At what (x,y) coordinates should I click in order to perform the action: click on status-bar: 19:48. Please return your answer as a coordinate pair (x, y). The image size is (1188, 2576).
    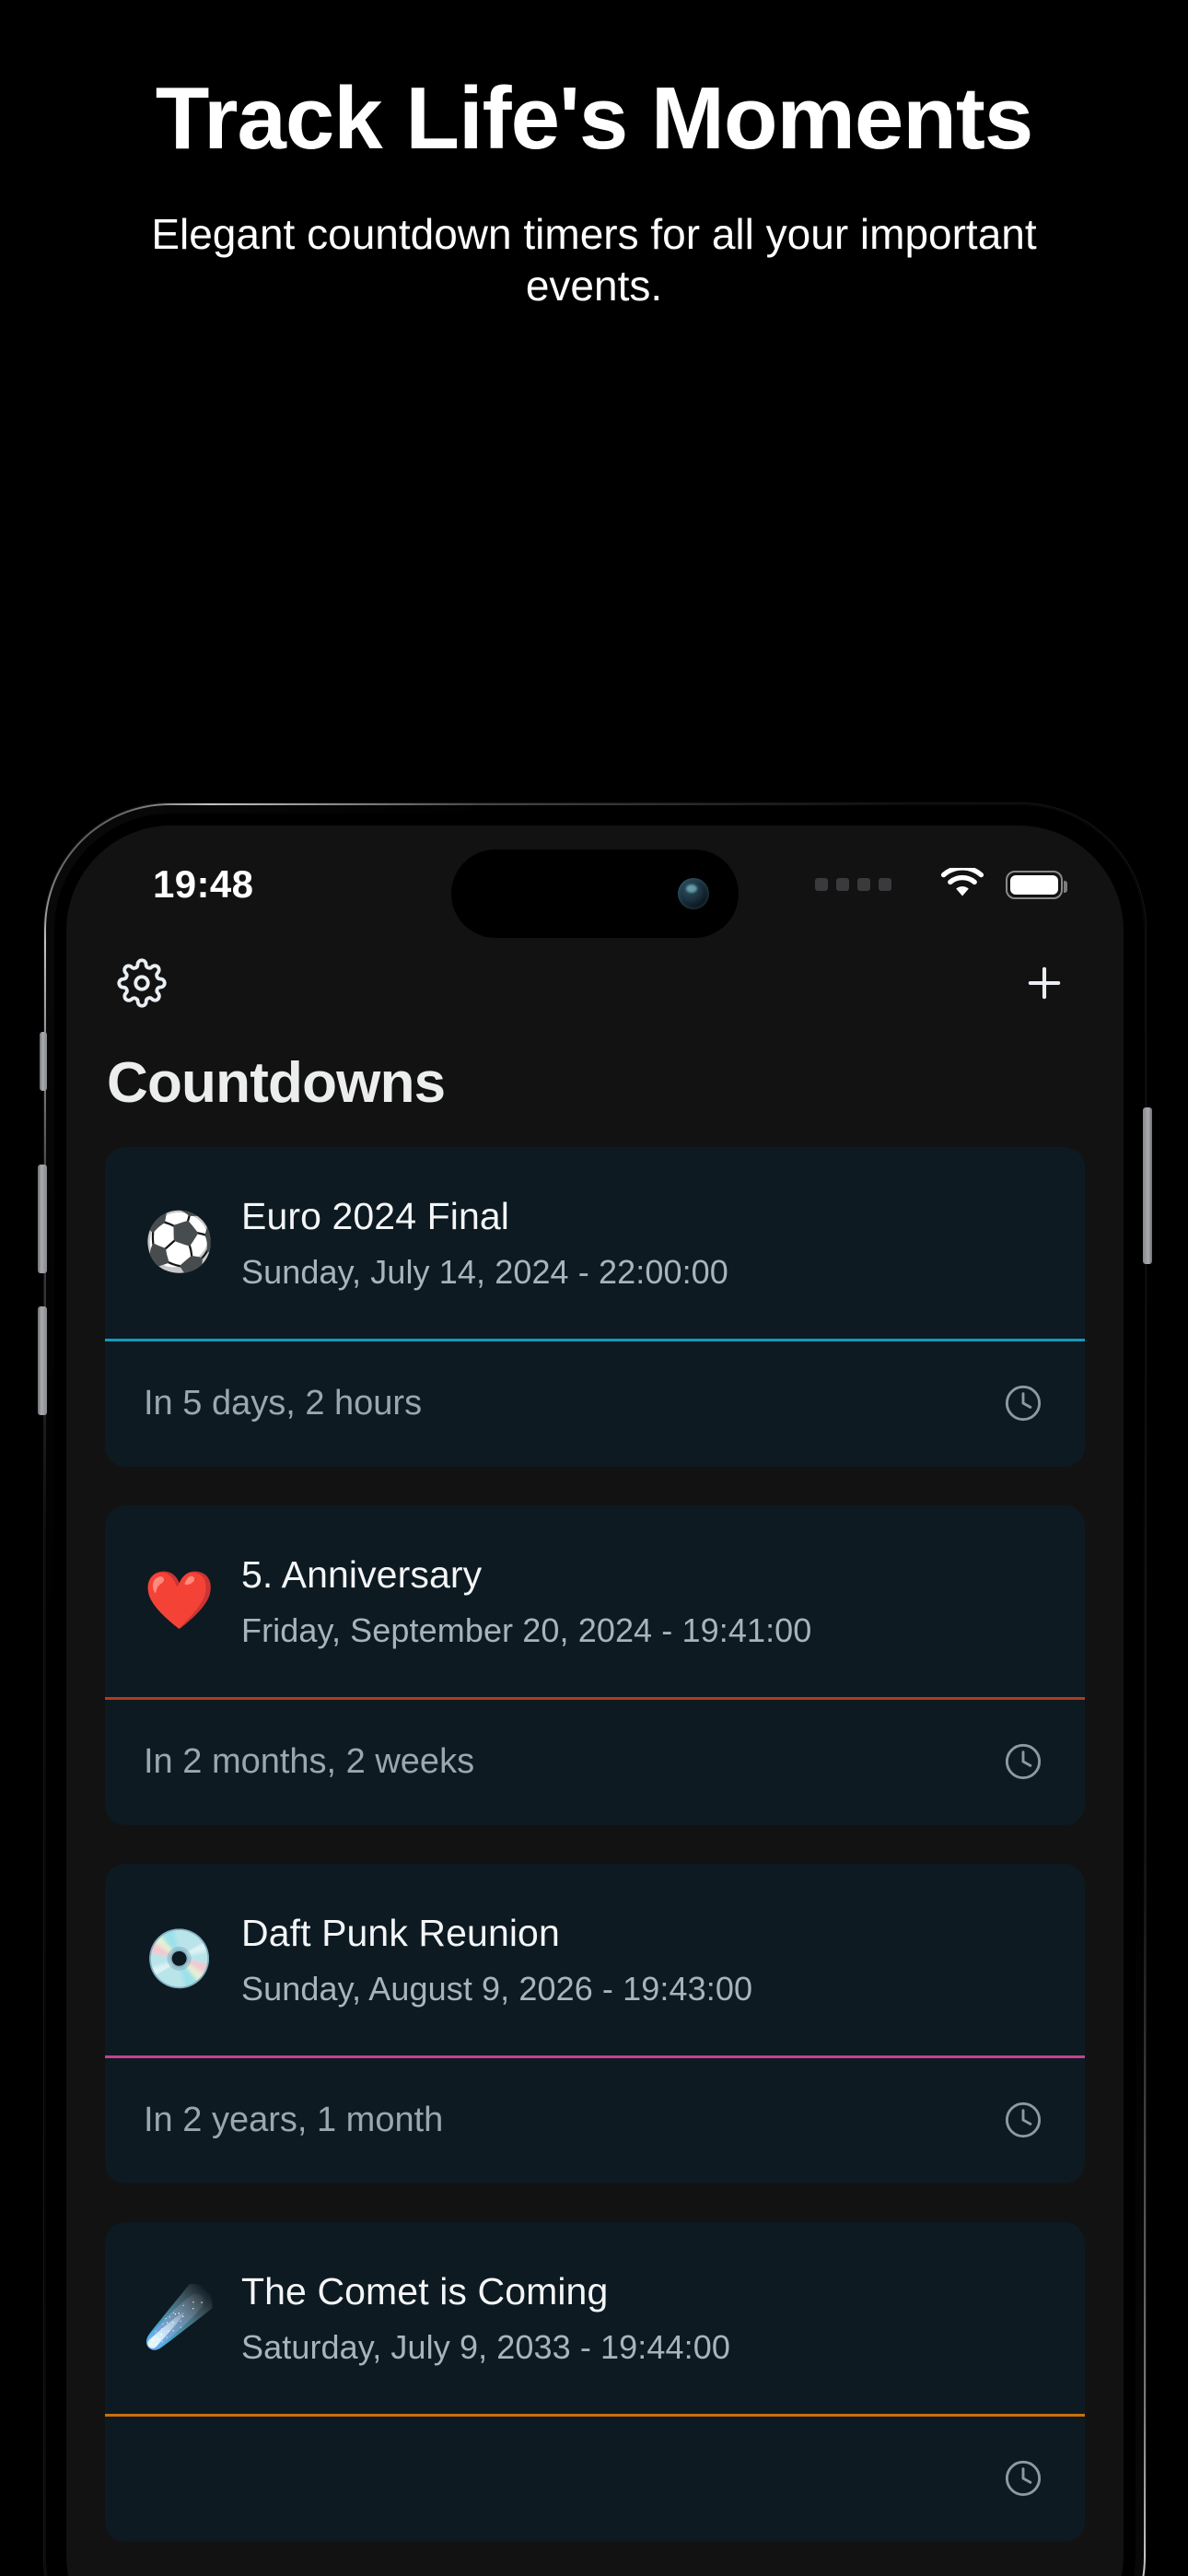
    Looking at the image, I should click on (595, 881).